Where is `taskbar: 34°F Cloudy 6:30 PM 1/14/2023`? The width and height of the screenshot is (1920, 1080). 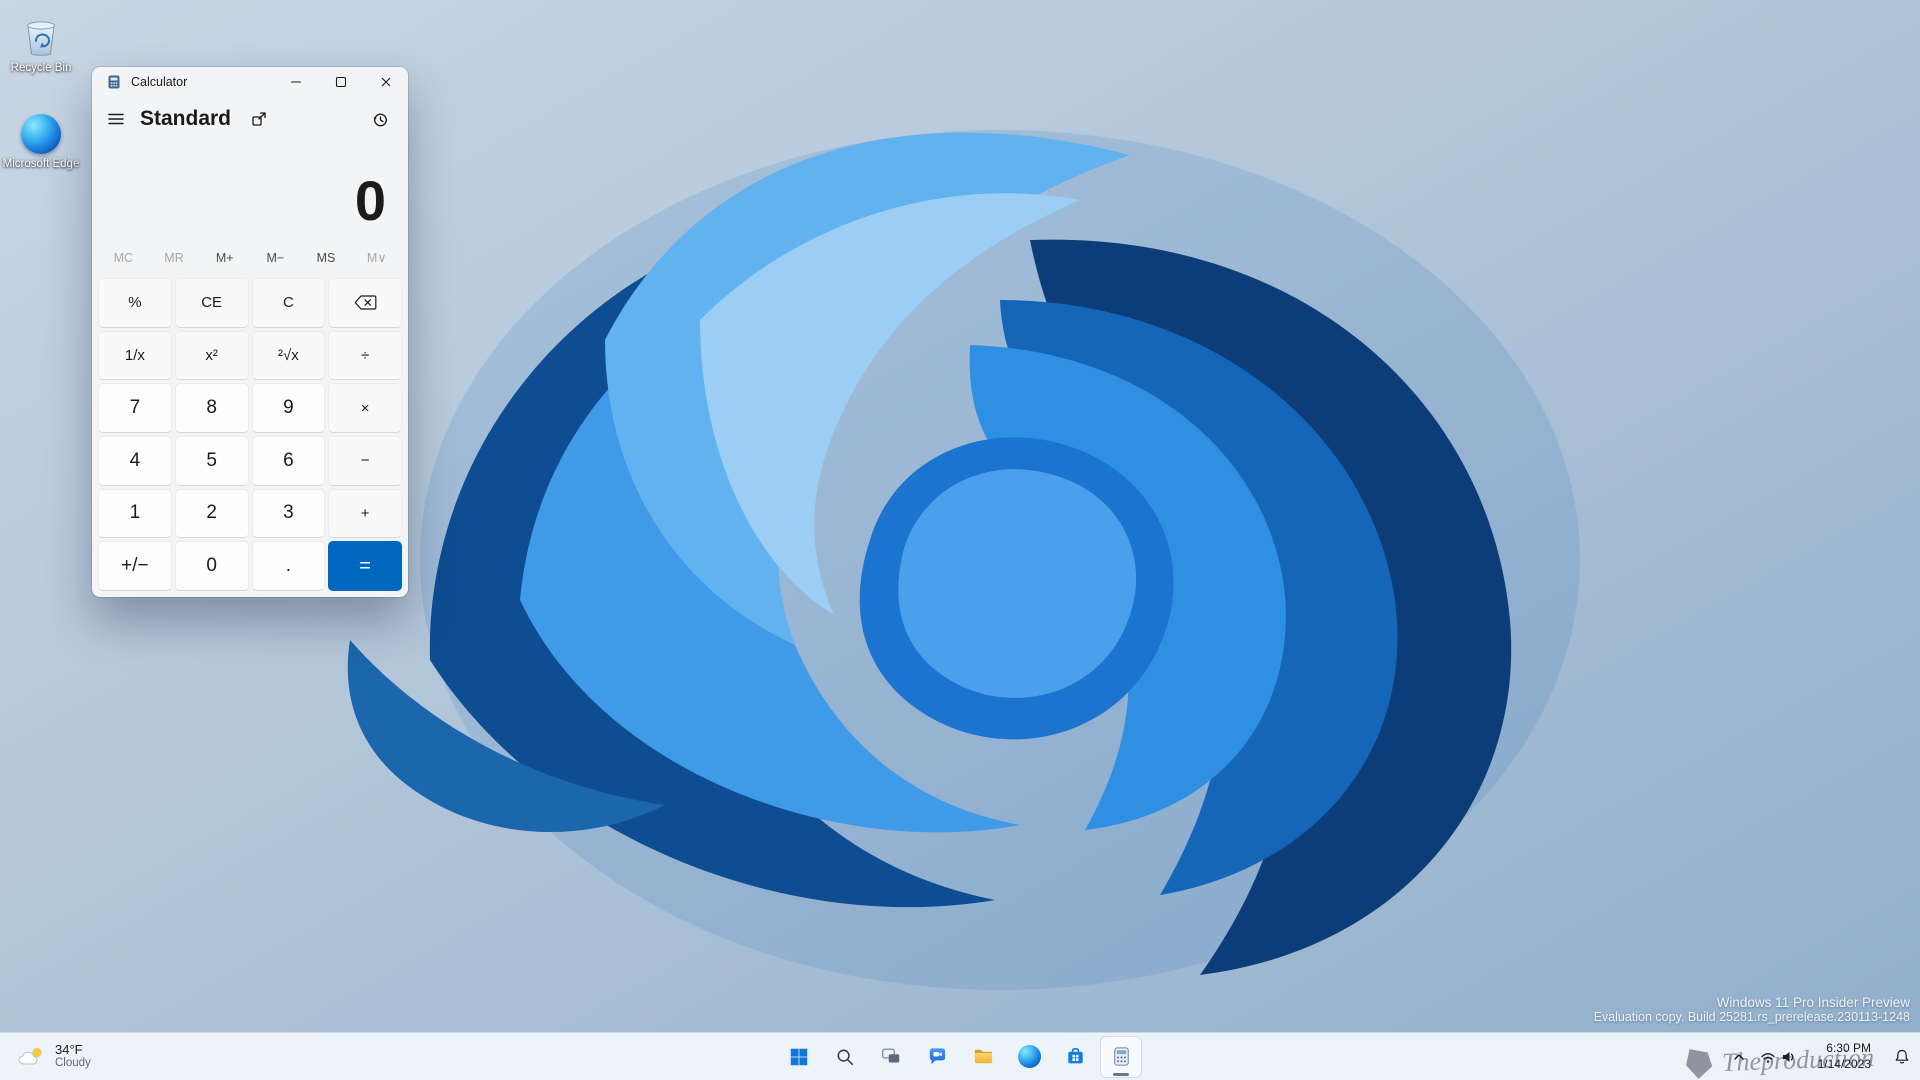 taskbar: 34°F Cloudy 6:30 PM 1/14/2023 is located at coordinates (960, 1056).